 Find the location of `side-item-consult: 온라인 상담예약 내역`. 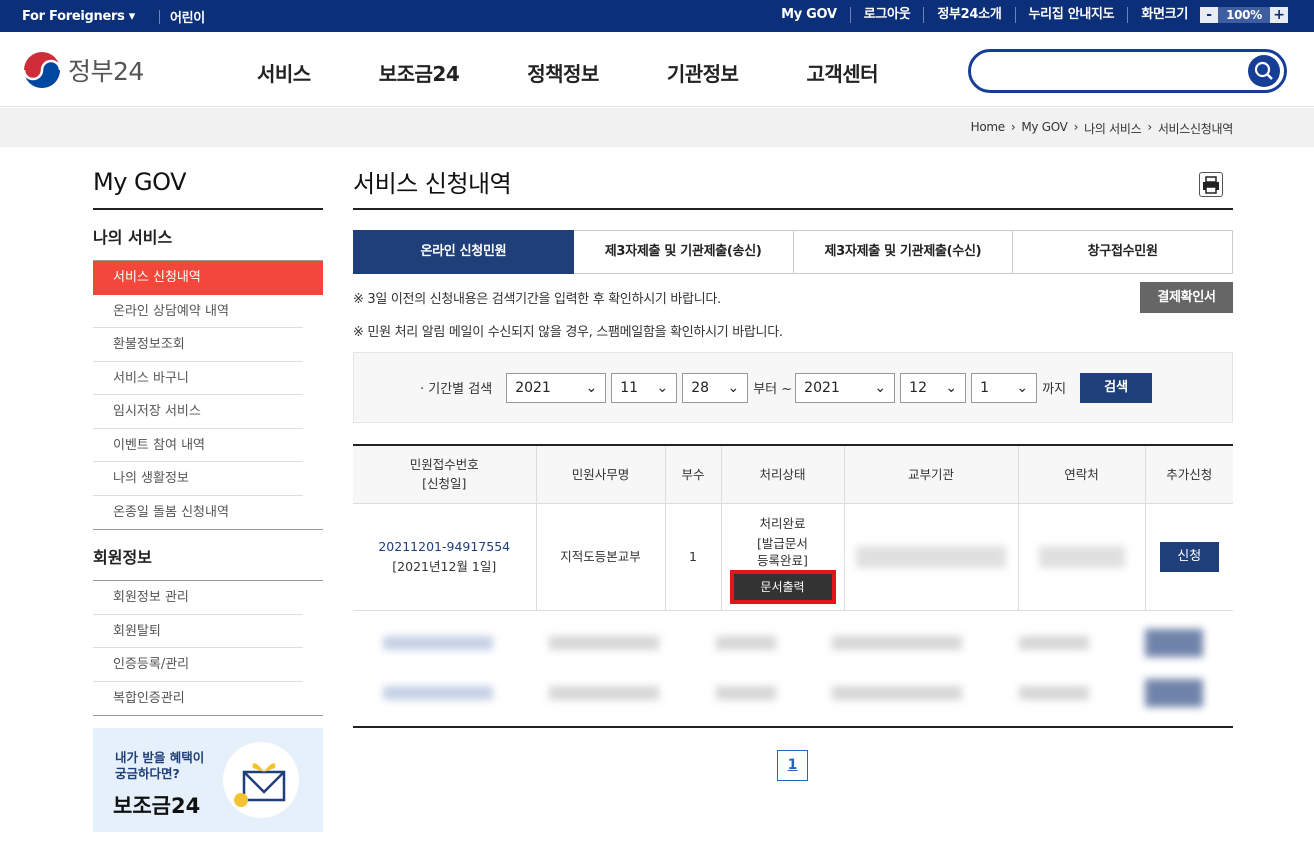

side-item-consult: 온라인 상담예약 내역 is located at coordinates (198, 311).